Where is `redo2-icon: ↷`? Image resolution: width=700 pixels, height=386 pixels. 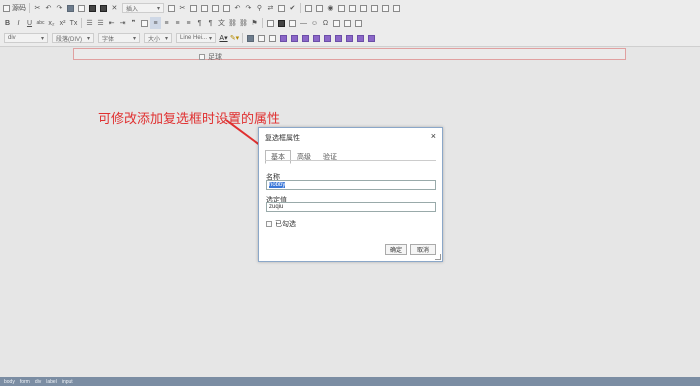
redo2-icon: ↷ is located at coordinates (248, 8).